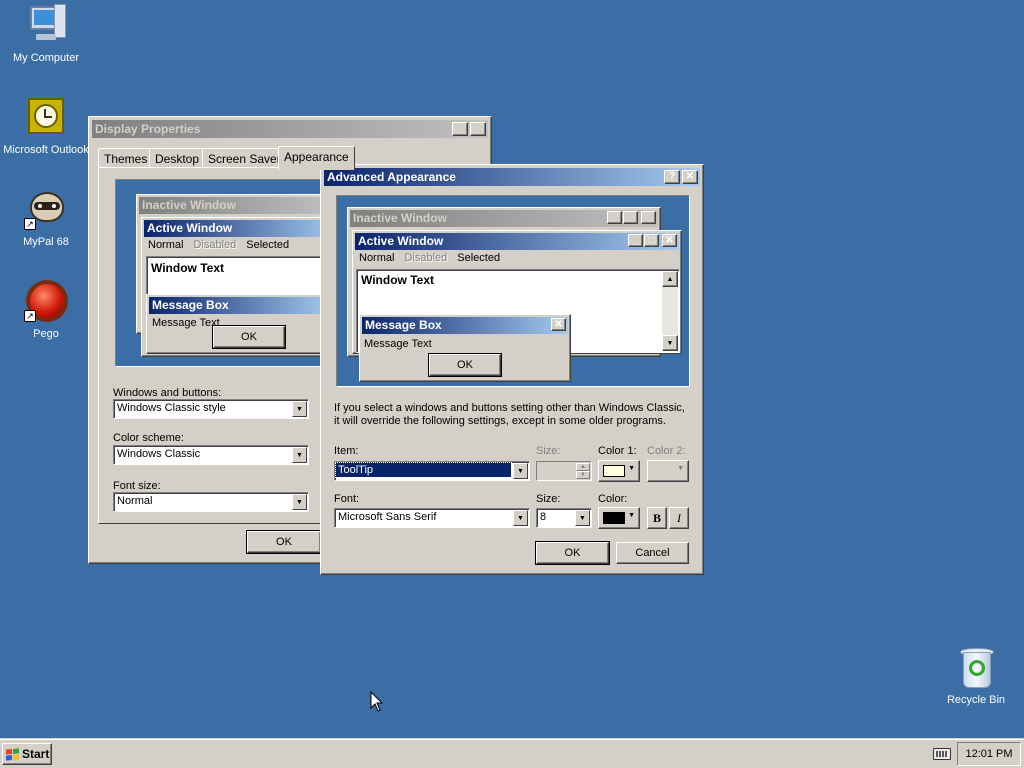 The height and width of the screenshot is (768, 1024). What do you see at coordinates (137, 486) in the screenshot?
I see `font-size-label: Font size:` at bounding box center [137, 486].